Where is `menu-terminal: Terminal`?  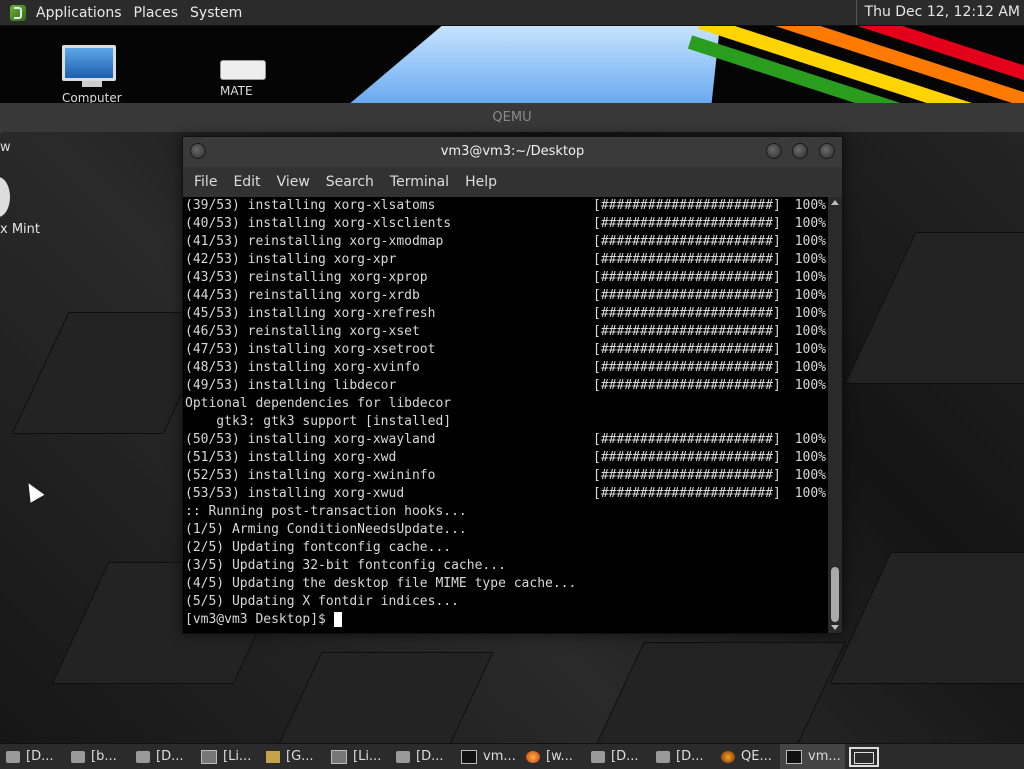
menu-terminal: Terminal is located at coordinates (420, 182).